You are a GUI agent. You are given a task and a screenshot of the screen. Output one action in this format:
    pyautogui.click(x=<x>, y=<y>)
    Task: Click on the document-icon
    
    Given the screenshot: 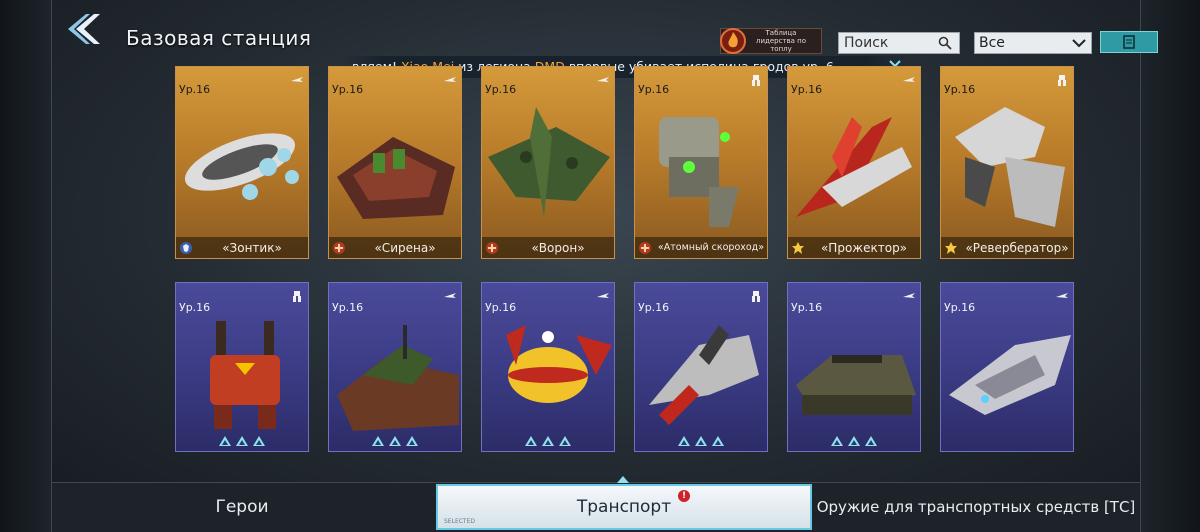 What is the action you would take?
    pyautogui.click(x=1129, y=42)
    